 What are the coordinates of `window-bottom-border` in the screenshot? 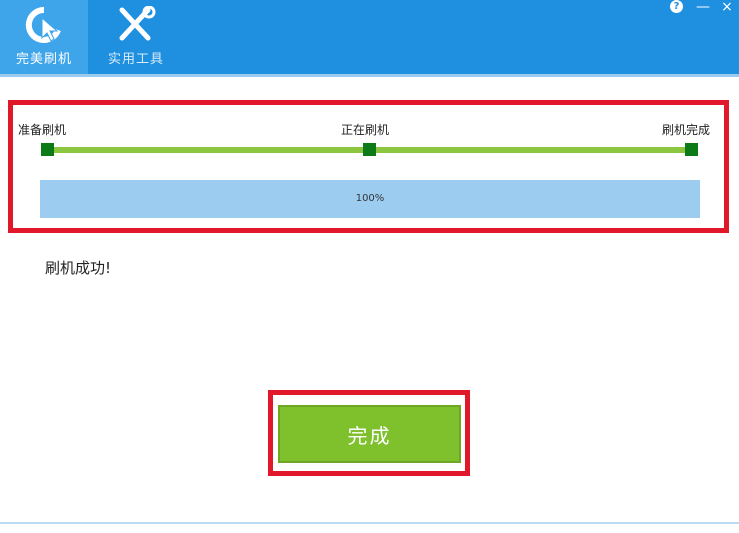 It's located at (369, 523).